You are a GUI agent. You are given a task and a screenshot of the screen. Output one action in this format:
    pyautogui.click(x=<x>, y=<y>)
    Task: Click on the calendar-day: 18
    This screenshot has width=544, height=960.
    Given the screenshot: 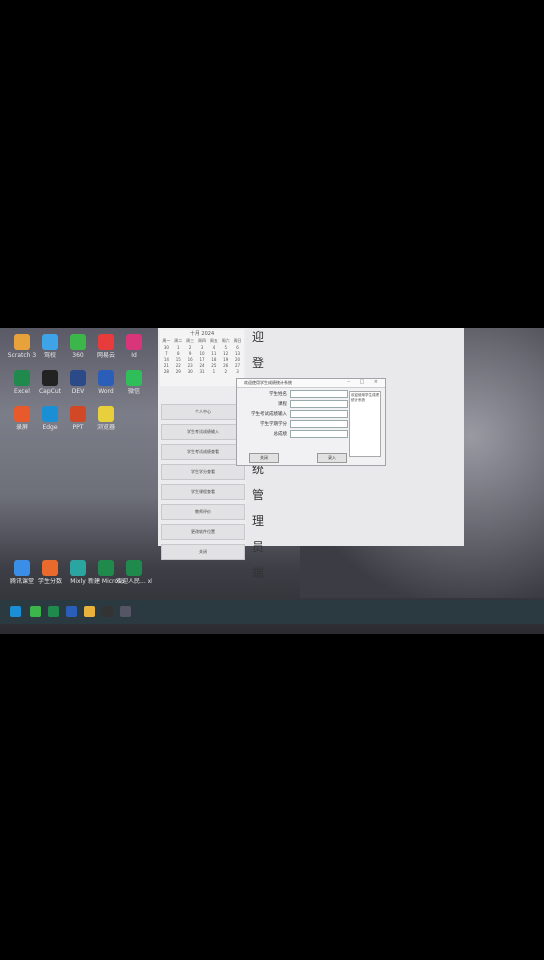 What is the action you would take?
    pyautogui.click(x=213, y=359)
    